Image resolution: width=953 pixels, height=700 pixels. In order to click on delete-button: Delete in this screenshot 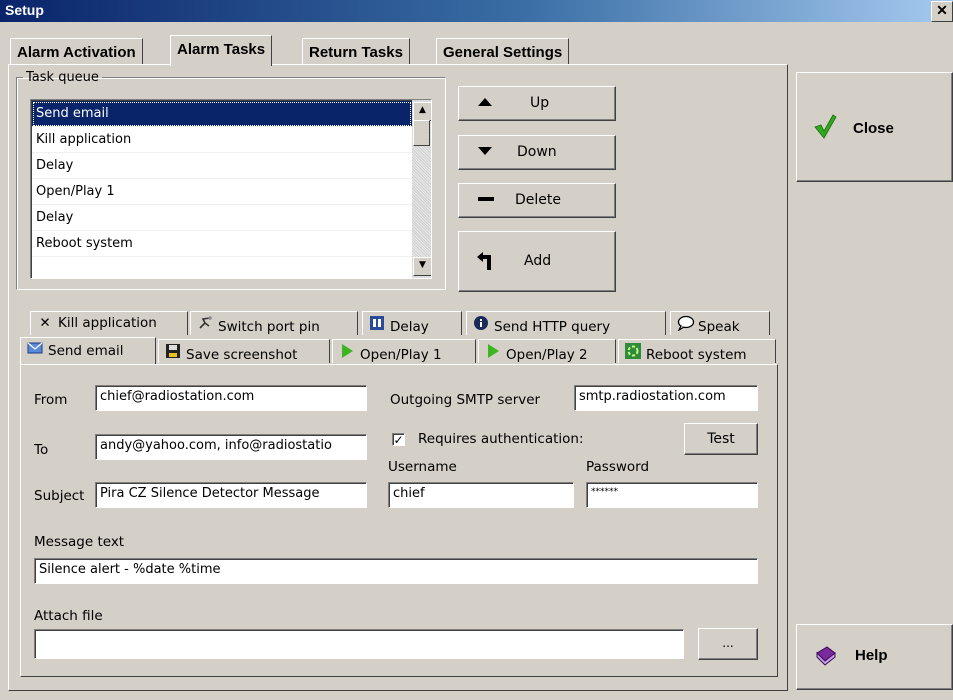, I will do `click(537, 200)`.